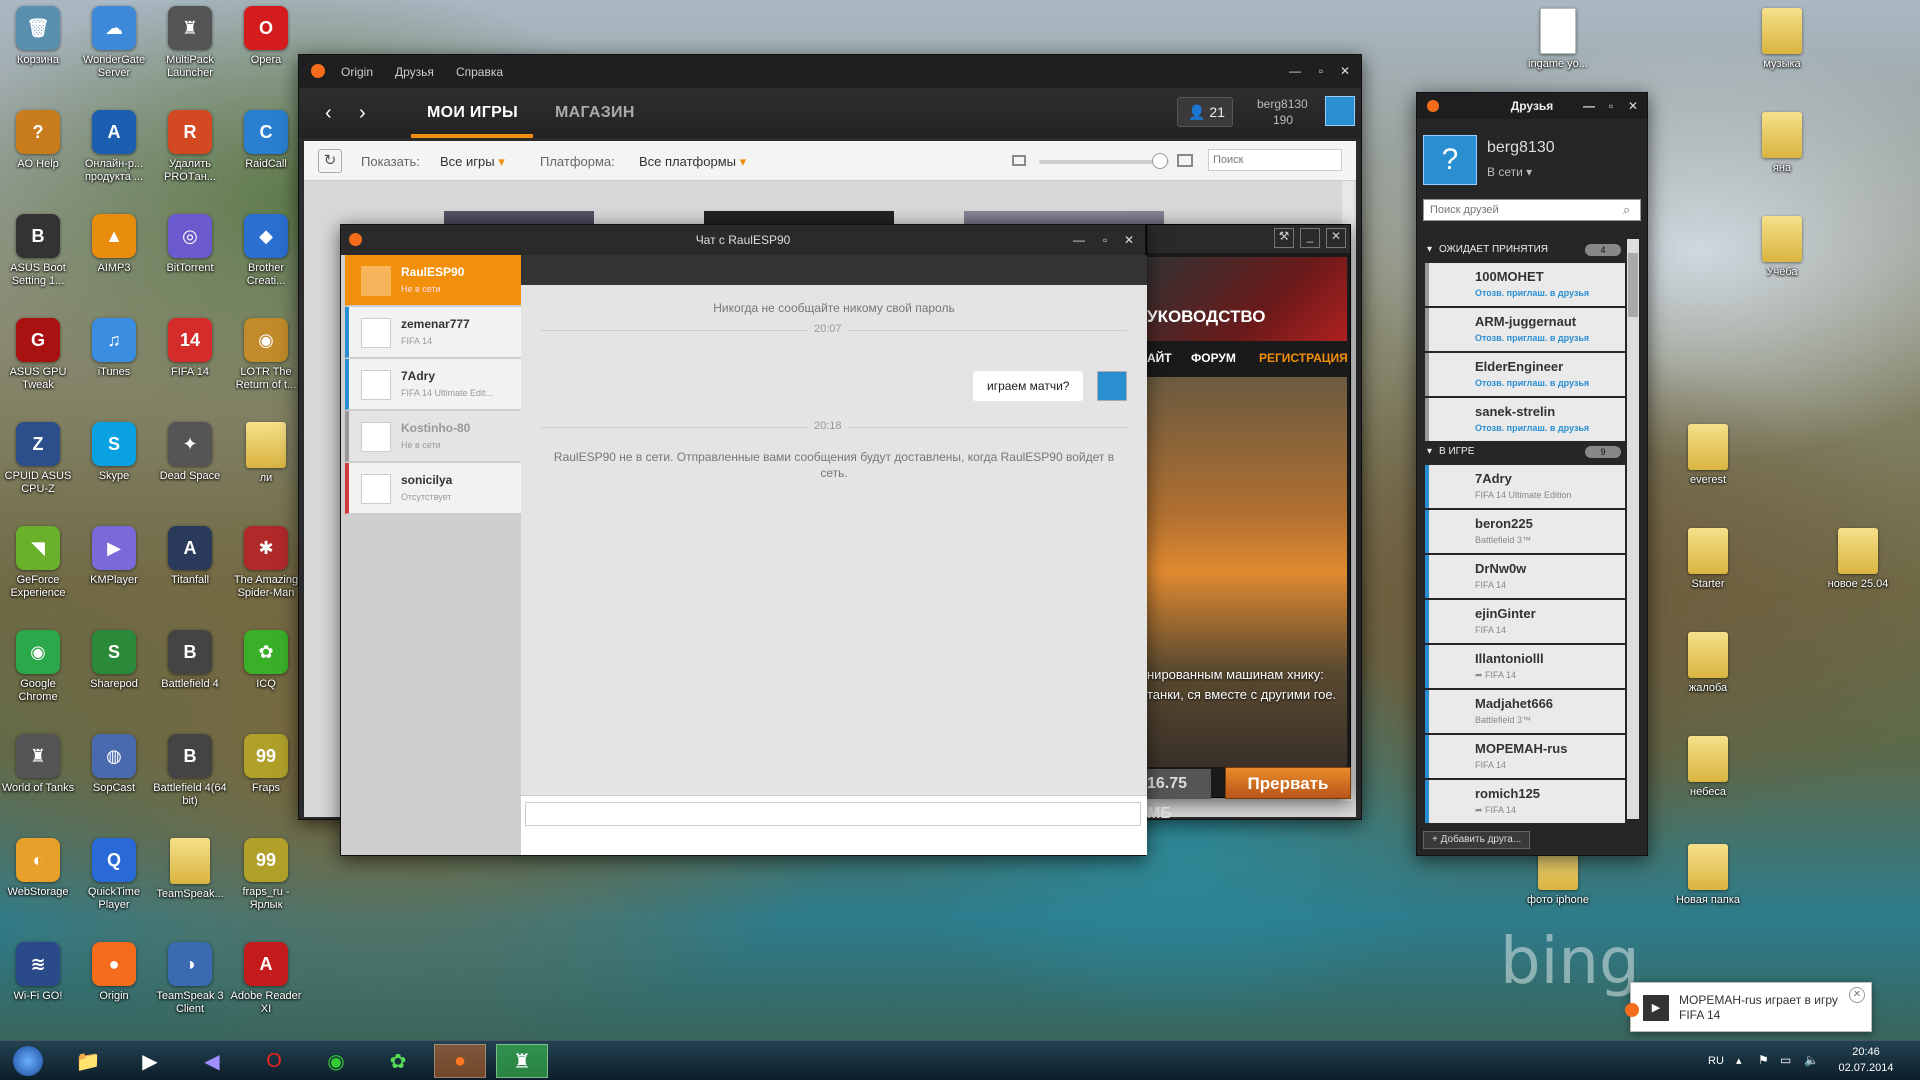 This screenshot has width=1920, height=1080. Describe the element at coordinates (1159, 358) in the screenshot. I see `link-site: АЙТ` at that location.